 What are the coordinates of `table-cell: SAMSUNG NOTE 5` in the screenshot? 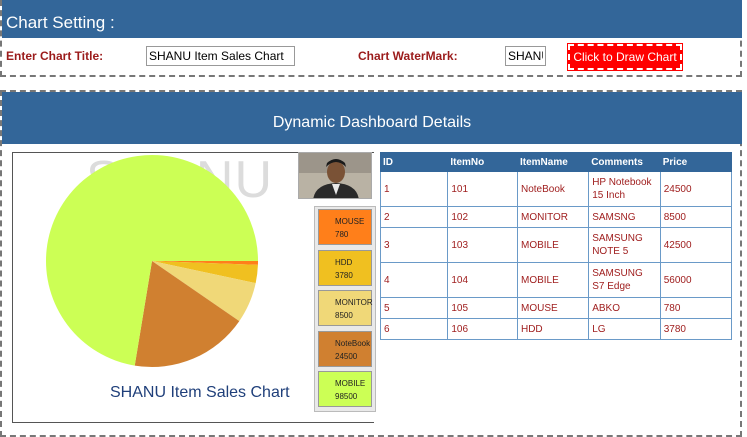 It's located at (624, 245).